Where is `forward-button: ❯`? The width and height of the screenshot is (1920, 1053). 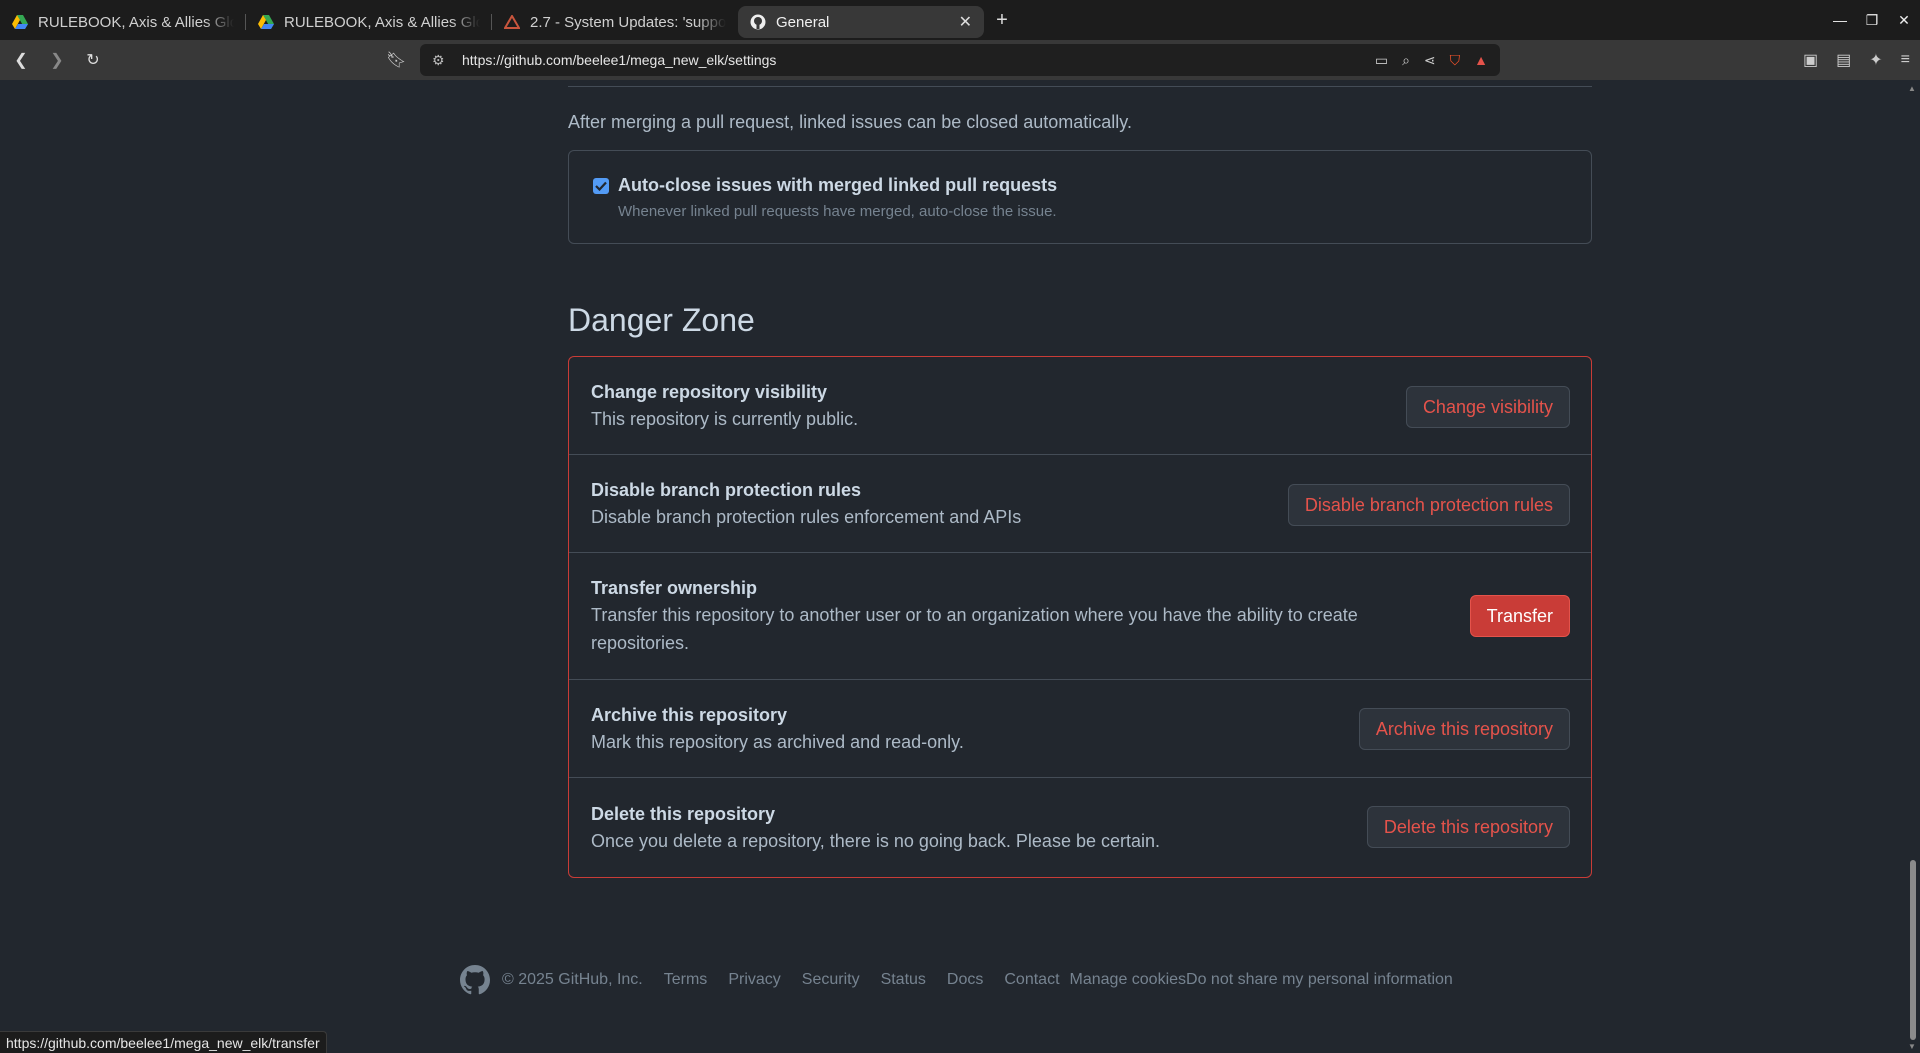
forward-button: ❯ is located at coordinates (57, 60).